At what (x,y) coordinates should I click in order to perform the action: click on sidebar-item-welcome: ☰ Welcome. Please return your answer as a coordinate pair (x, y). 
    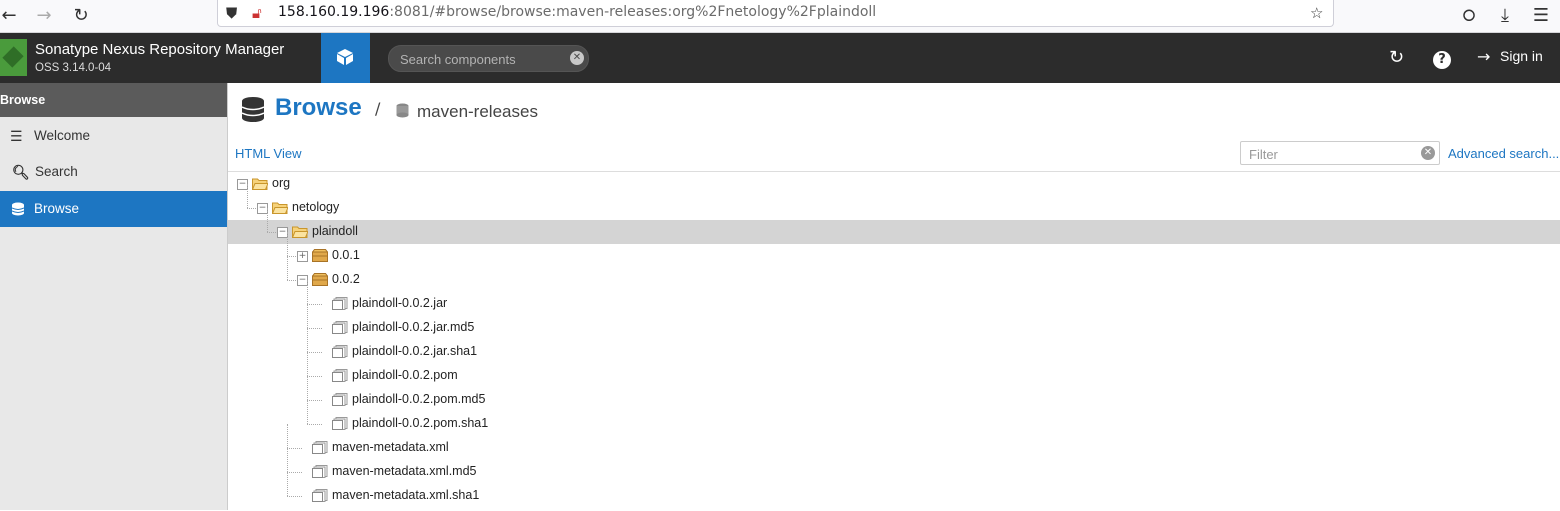
    Looking at the image, I should click on (113, 136).